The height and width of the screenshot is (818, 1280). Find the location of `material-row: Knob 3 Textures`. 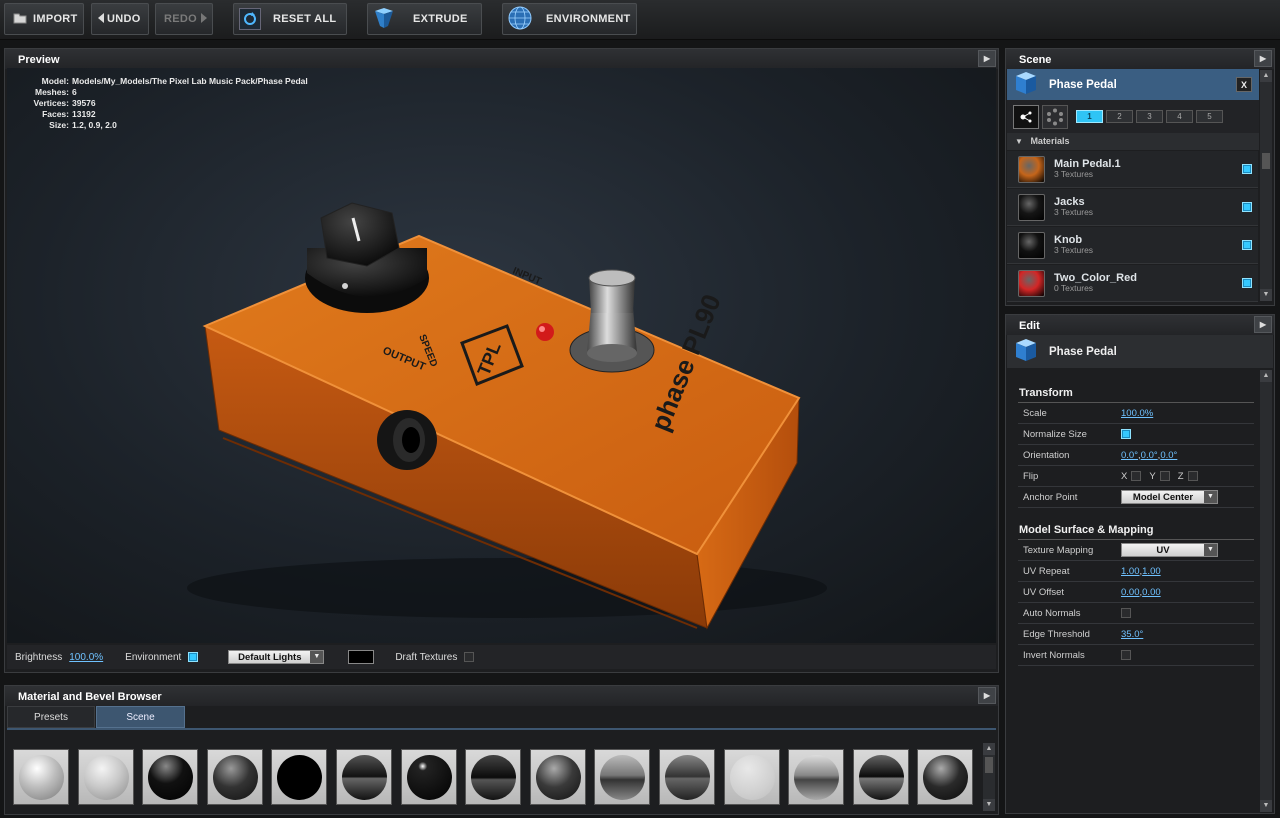

material-row: Knob 3 Textures is located at coordinates (1132, 245).